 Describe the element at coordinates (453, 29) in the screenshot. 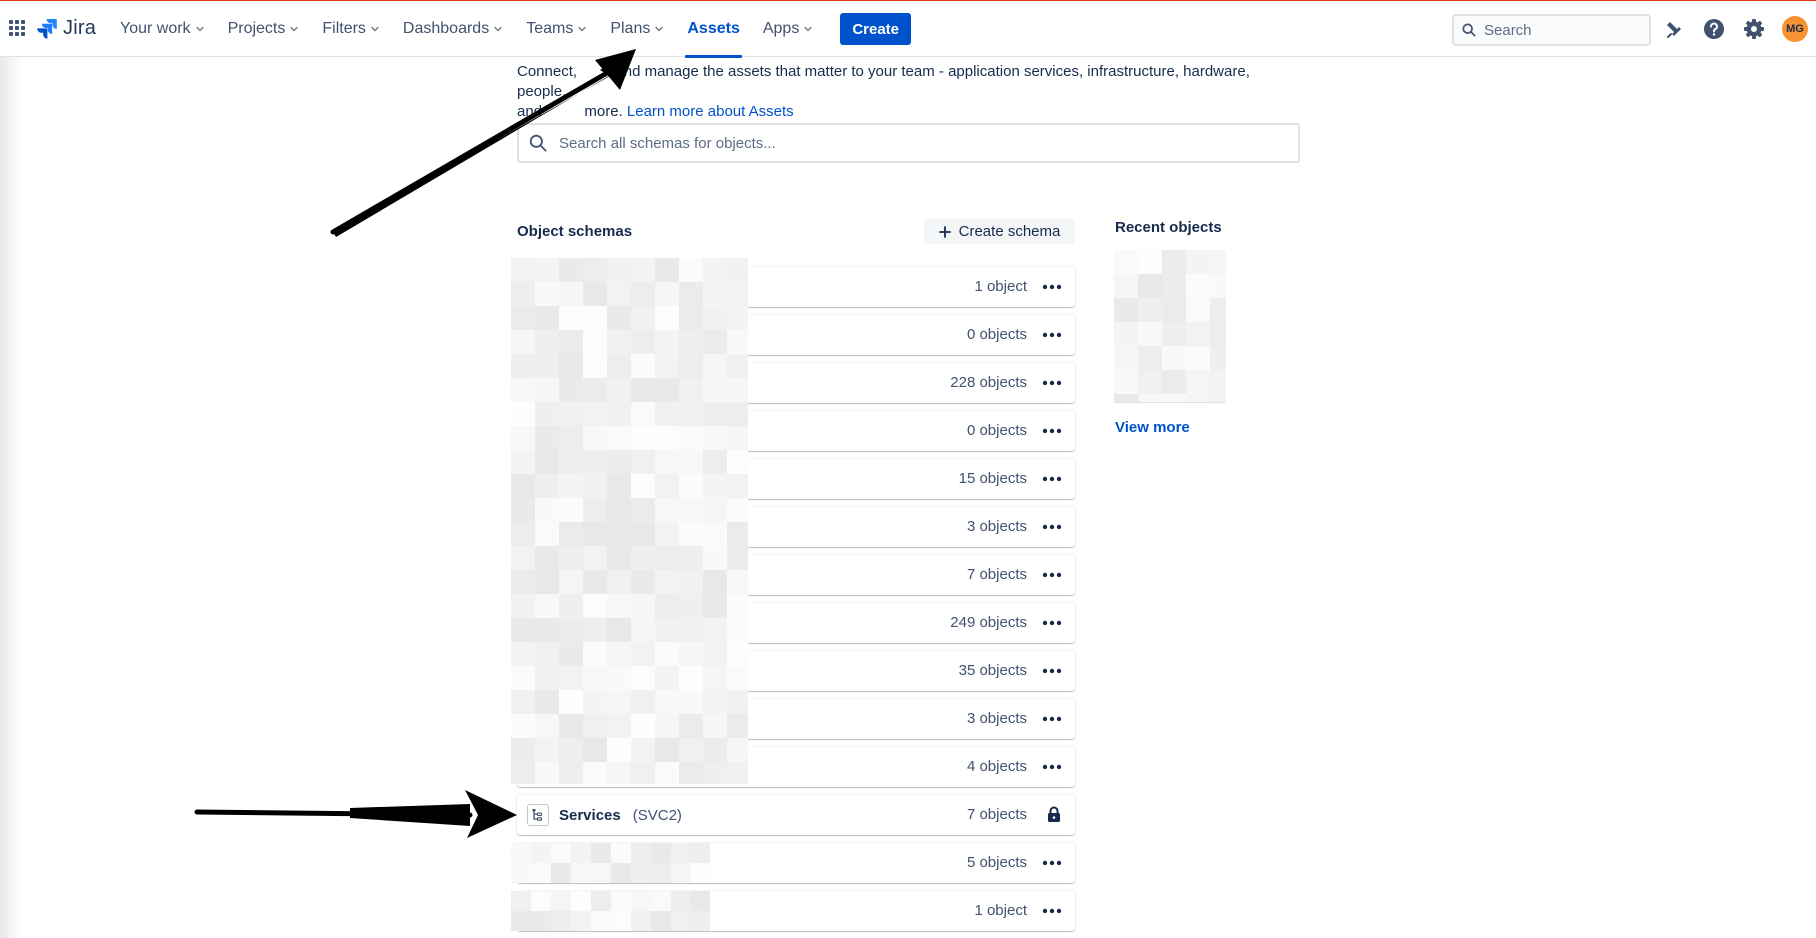

I see `nav-item-dashboards: Dashboards` at that location.